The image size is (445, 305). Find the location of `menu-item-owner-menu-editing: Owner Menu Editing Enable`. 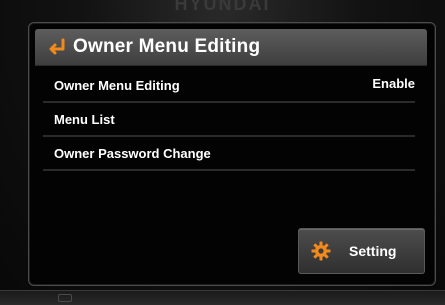

menu-item-owner-menu-editing: Owner Menu Editing Enable is located at coordinates (229, 86).